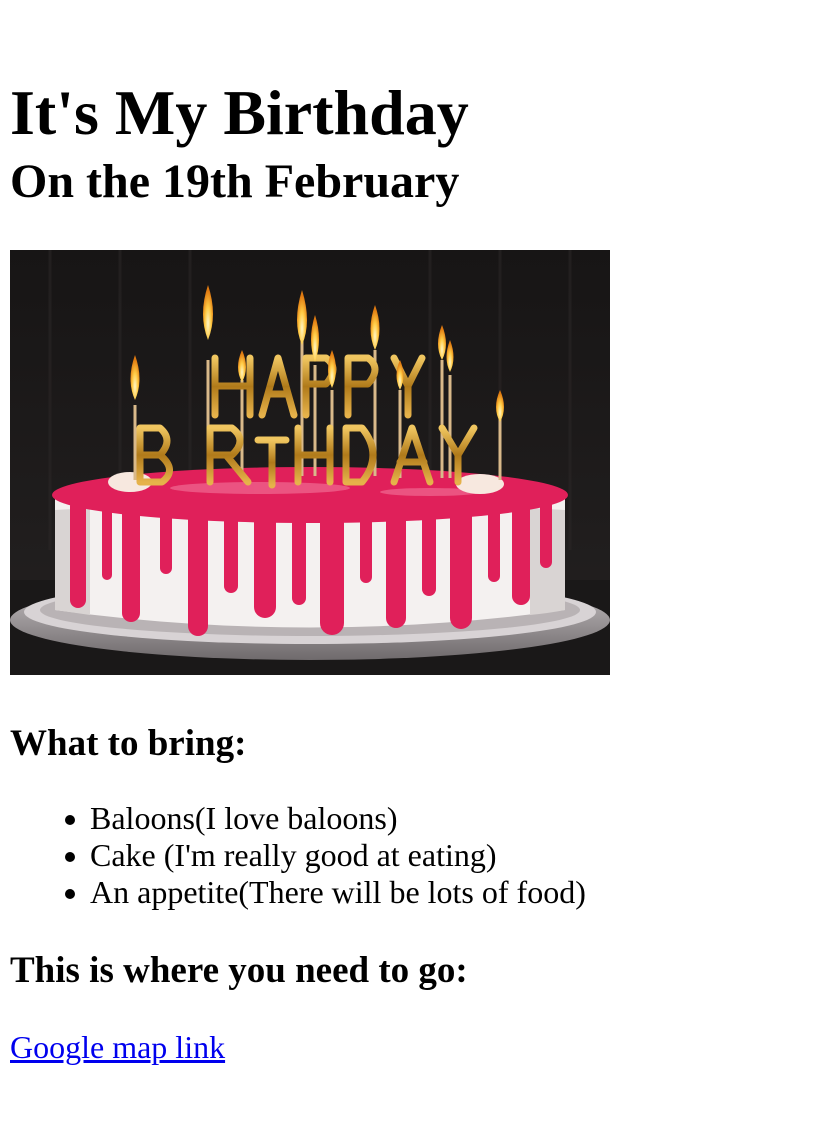 The width and height of the screenshot is (816, 1130). What do you see at coordinates (325, 818) in the screenshot?
I see `list-item: Baloons(I love baloons)` at bounding box center [325, 818].